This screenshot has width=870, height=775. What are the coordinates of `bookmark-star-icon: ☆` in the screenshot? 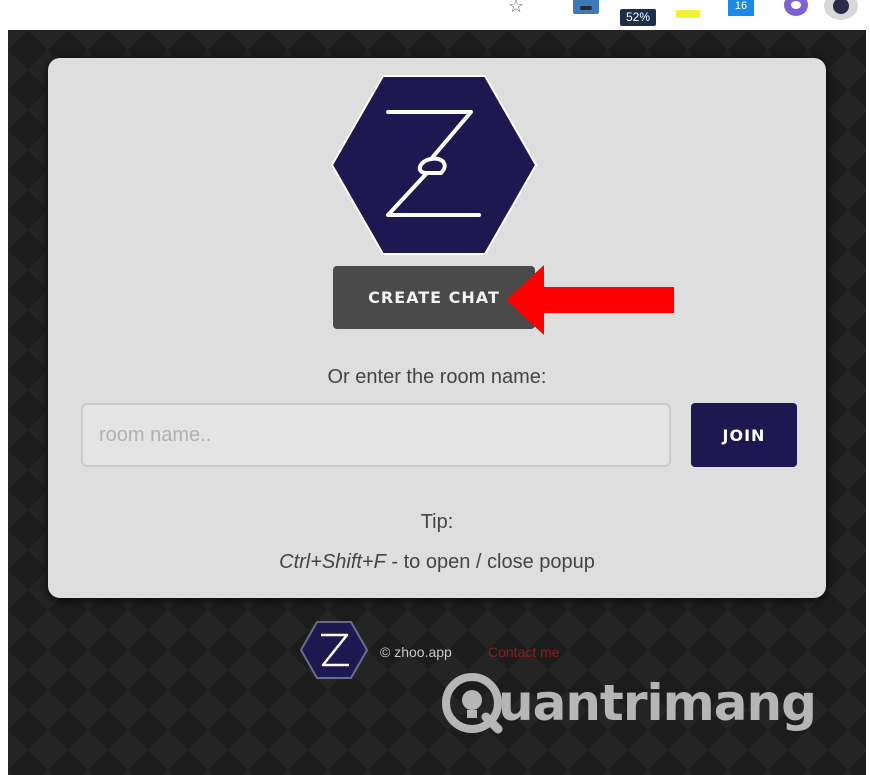 It's located at (516, 7).